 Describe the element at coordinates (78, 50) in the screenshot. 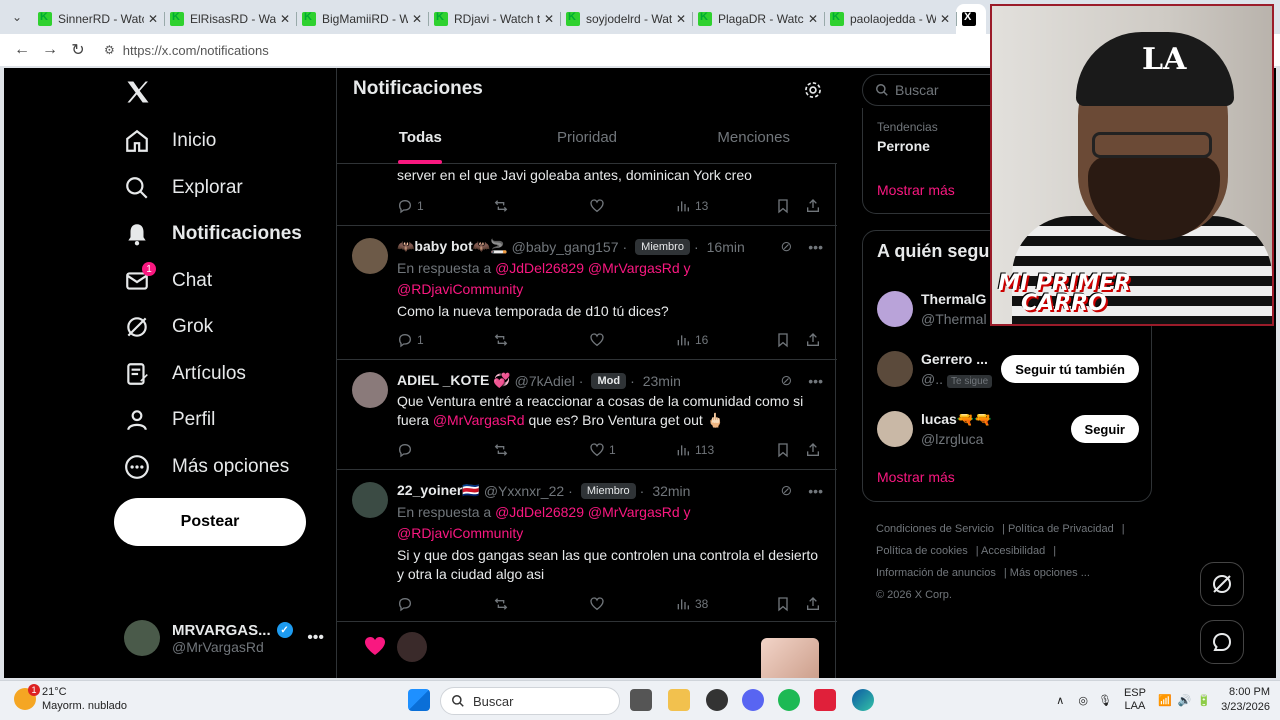

I see `reload-icon: ↻` at that location.